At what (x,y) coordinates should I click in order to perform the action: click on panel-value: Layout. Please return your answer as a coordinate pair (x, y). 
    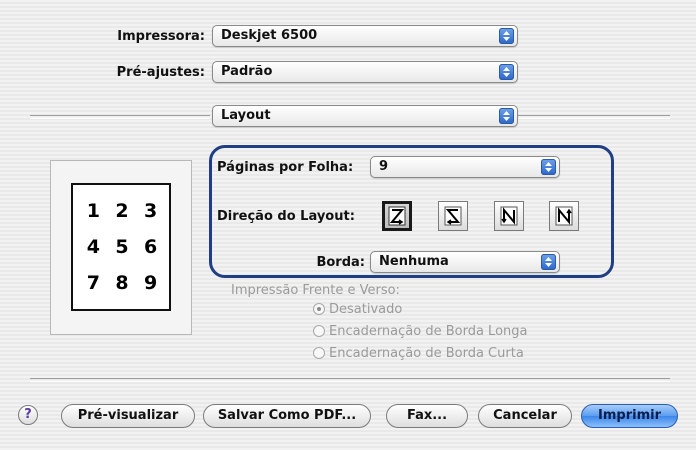
    Looking at the image, I should click on (246, 115).